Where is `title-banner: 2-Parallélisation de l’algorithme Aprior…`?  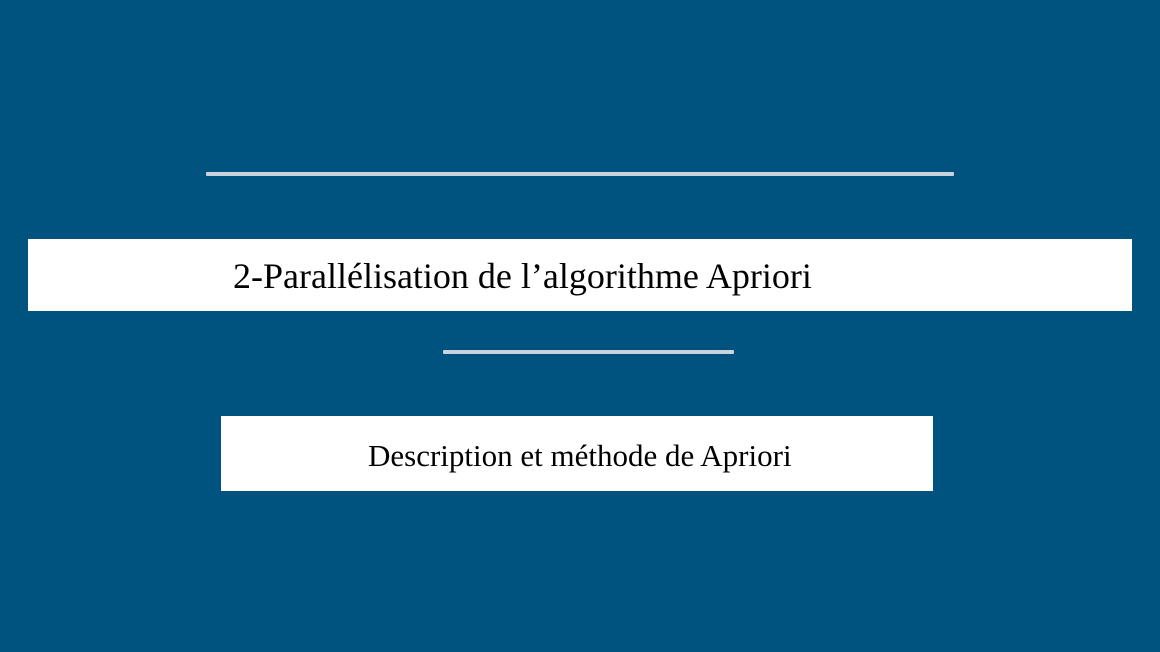 title-banner: 2-Parallélisation de l’algorithme Aprior… is located at coordinates (580, 275).